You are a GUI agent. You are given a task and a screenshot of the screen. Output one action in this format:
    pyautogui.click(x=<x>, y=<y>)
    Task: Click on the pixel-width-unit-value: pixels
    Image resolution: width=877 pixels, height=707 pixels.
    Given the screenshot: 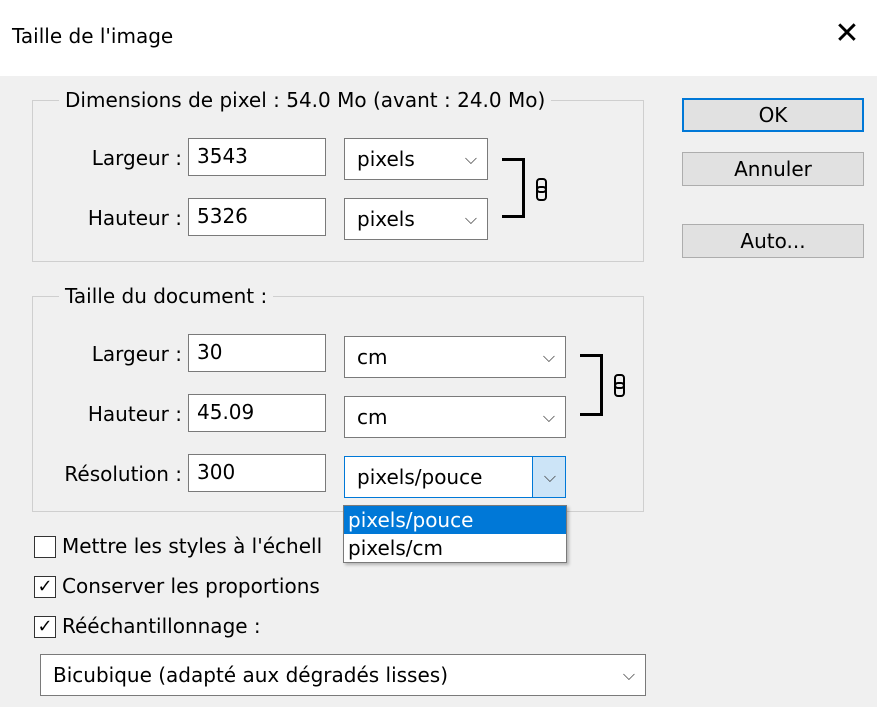 What is the action you would take?
    pyautogui.click(x=386, y=159)
    